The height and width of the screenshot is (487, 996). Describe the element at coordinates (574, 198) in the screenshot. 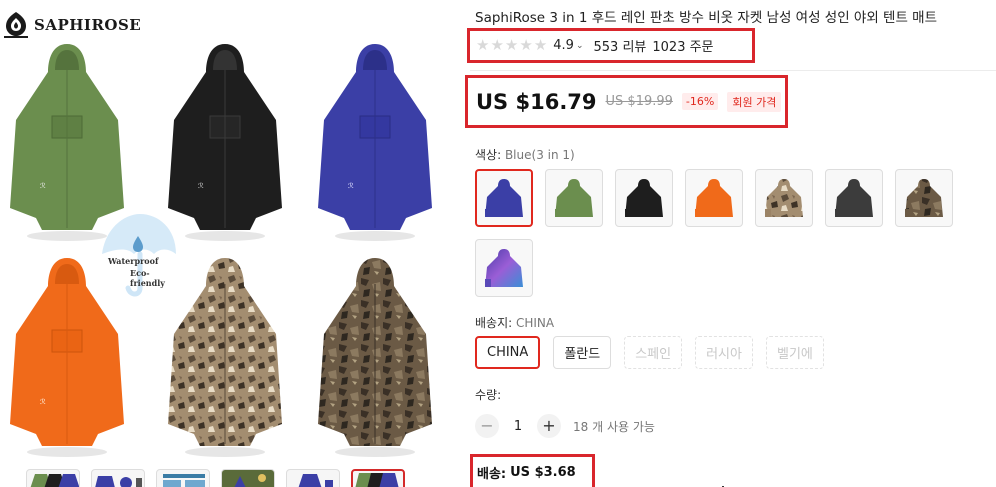

I see `color-swatch-green` at that location.